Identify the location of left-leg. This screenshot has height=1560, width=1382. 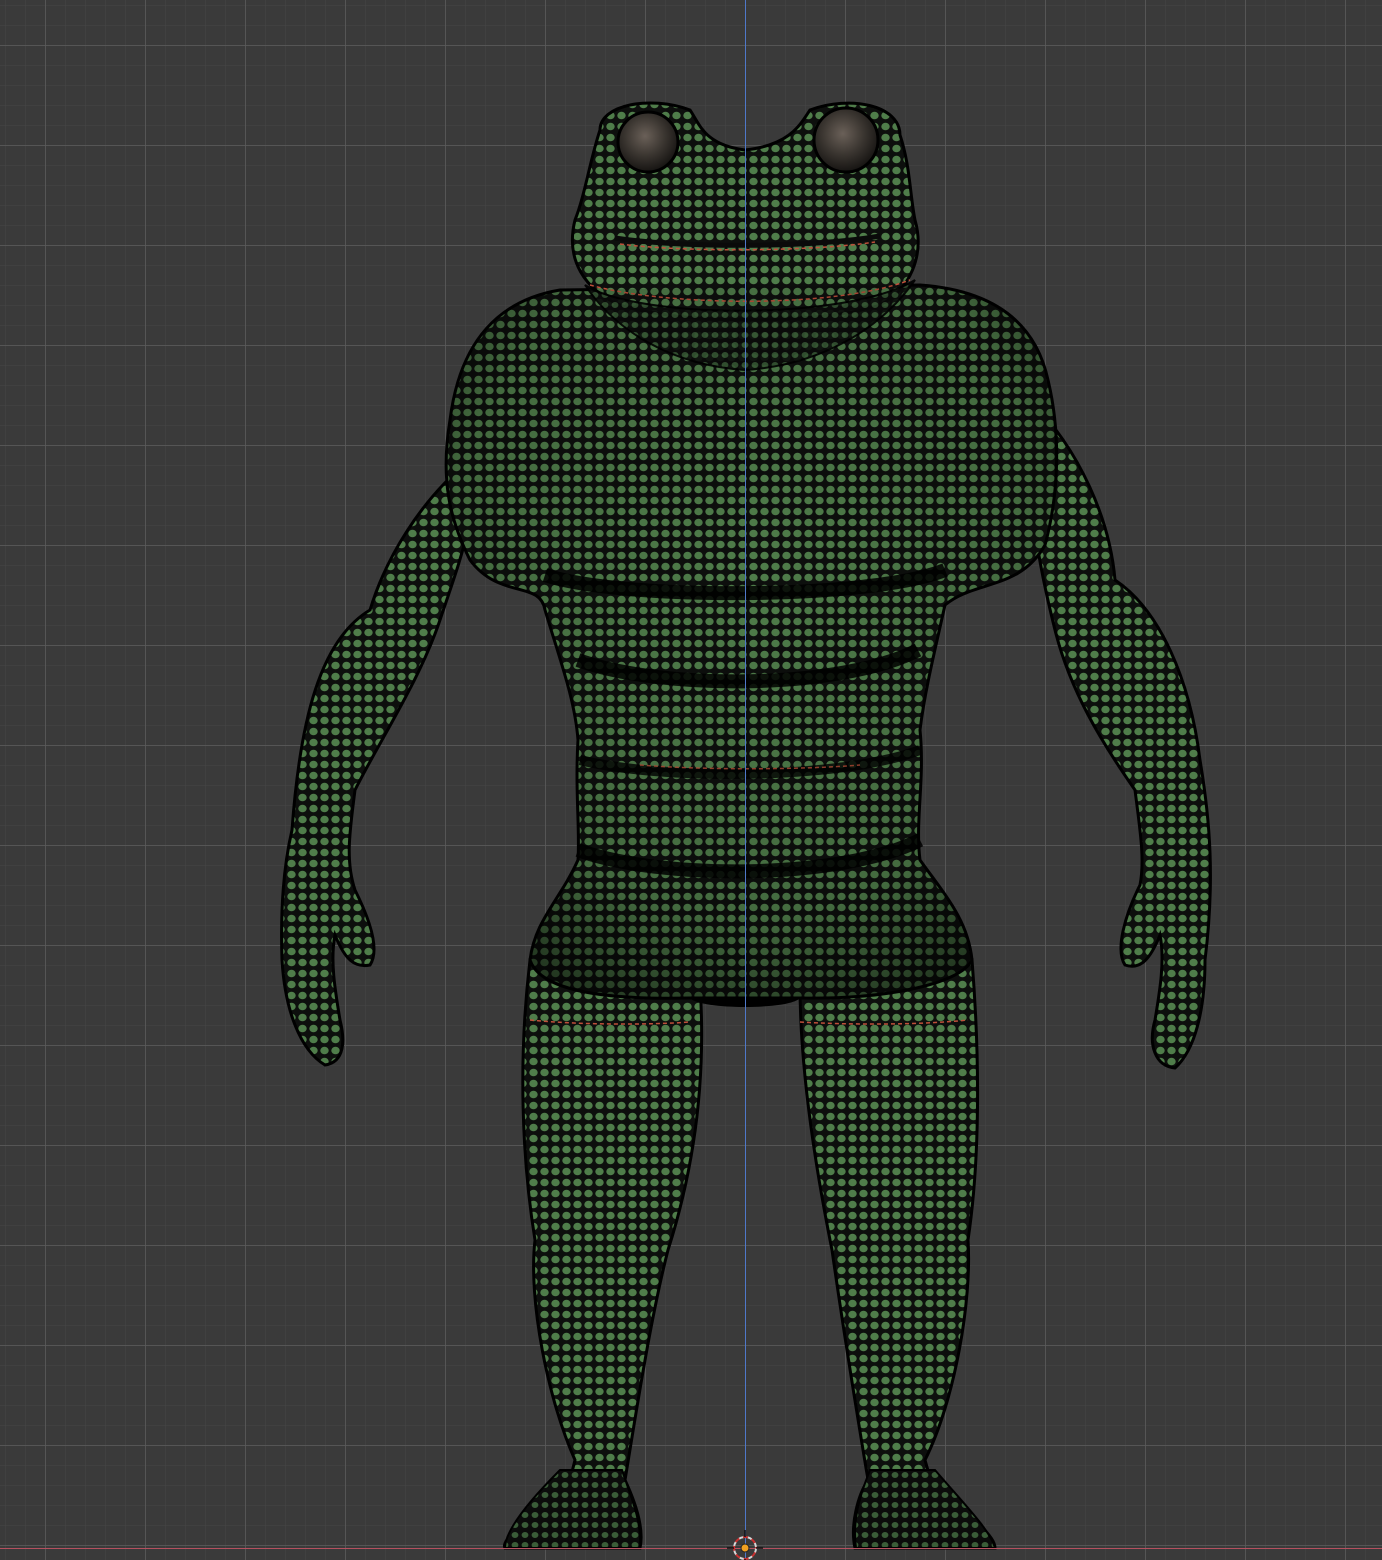
(603, 1254).